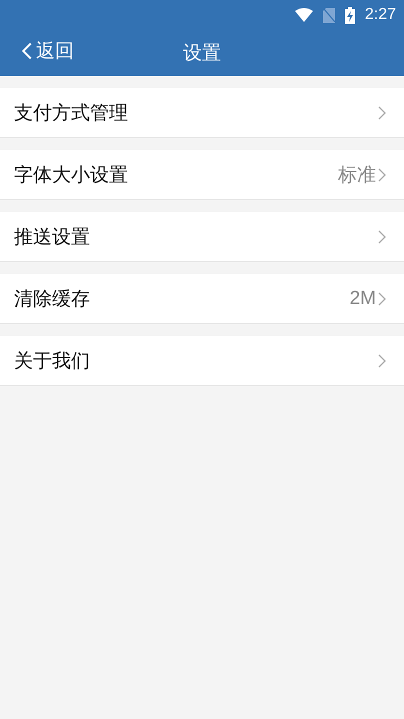 This screenshot has height=719, width=404. I want to click on row-label: 清除缓存, so click(52, 299).